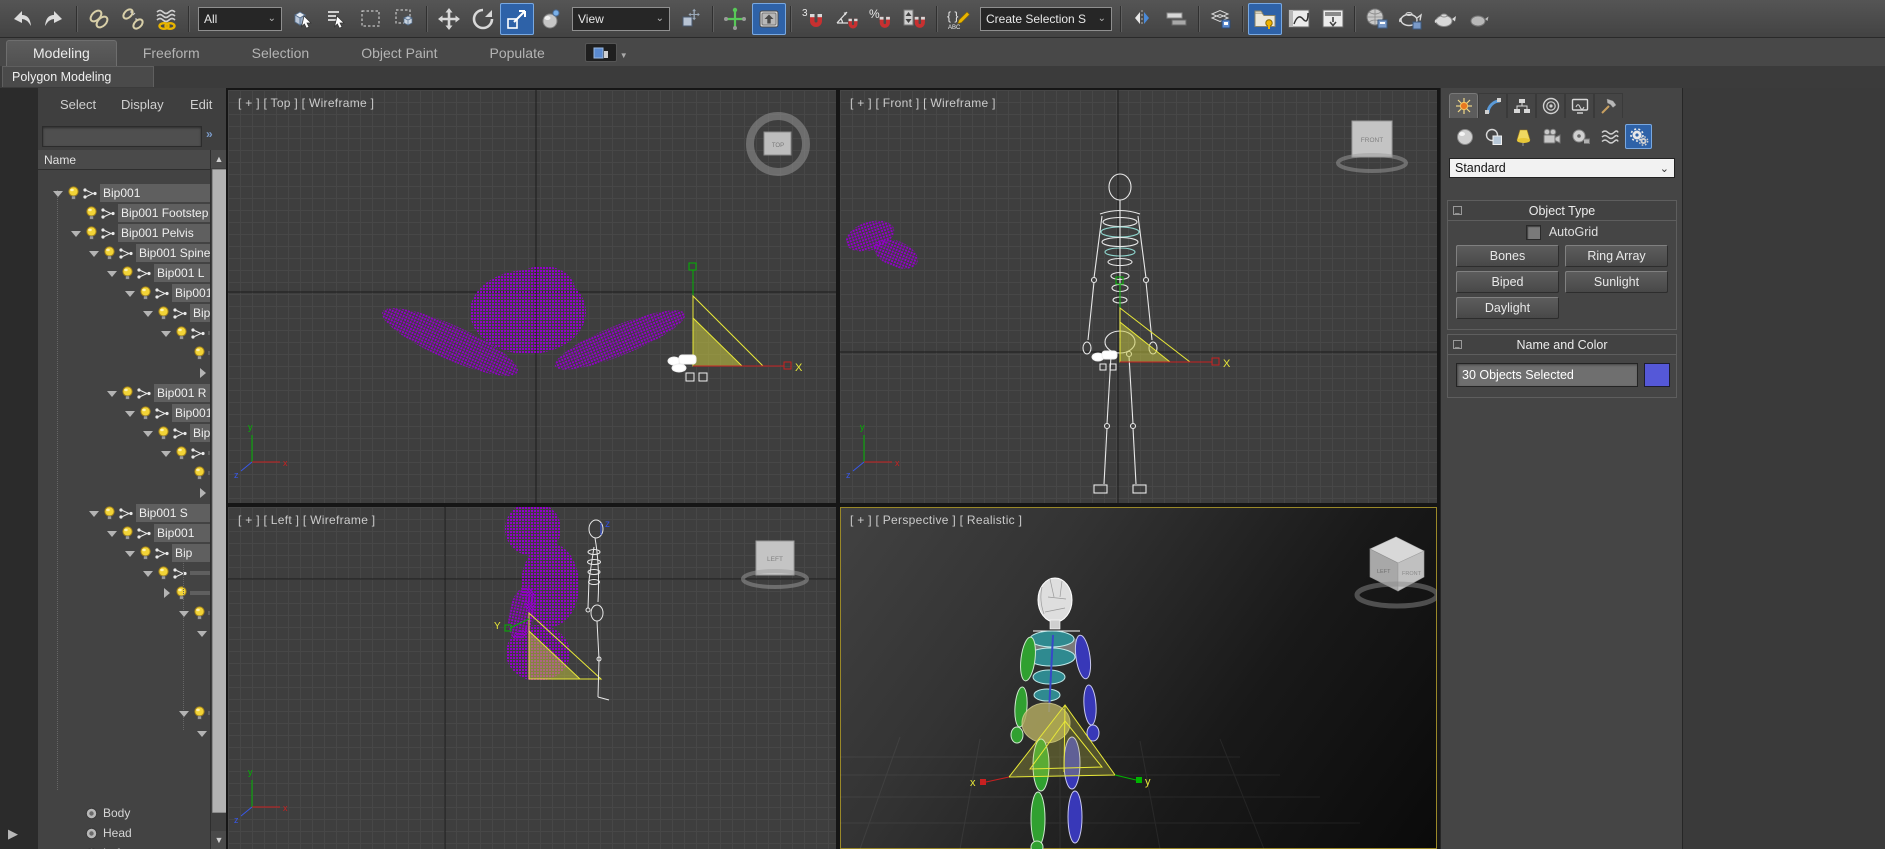 This screenshot has width=1885, height=849. Describe the element at coordinates (1616, 282) in the screenshot. I see `sunlight-button: Sunlight` at that location.